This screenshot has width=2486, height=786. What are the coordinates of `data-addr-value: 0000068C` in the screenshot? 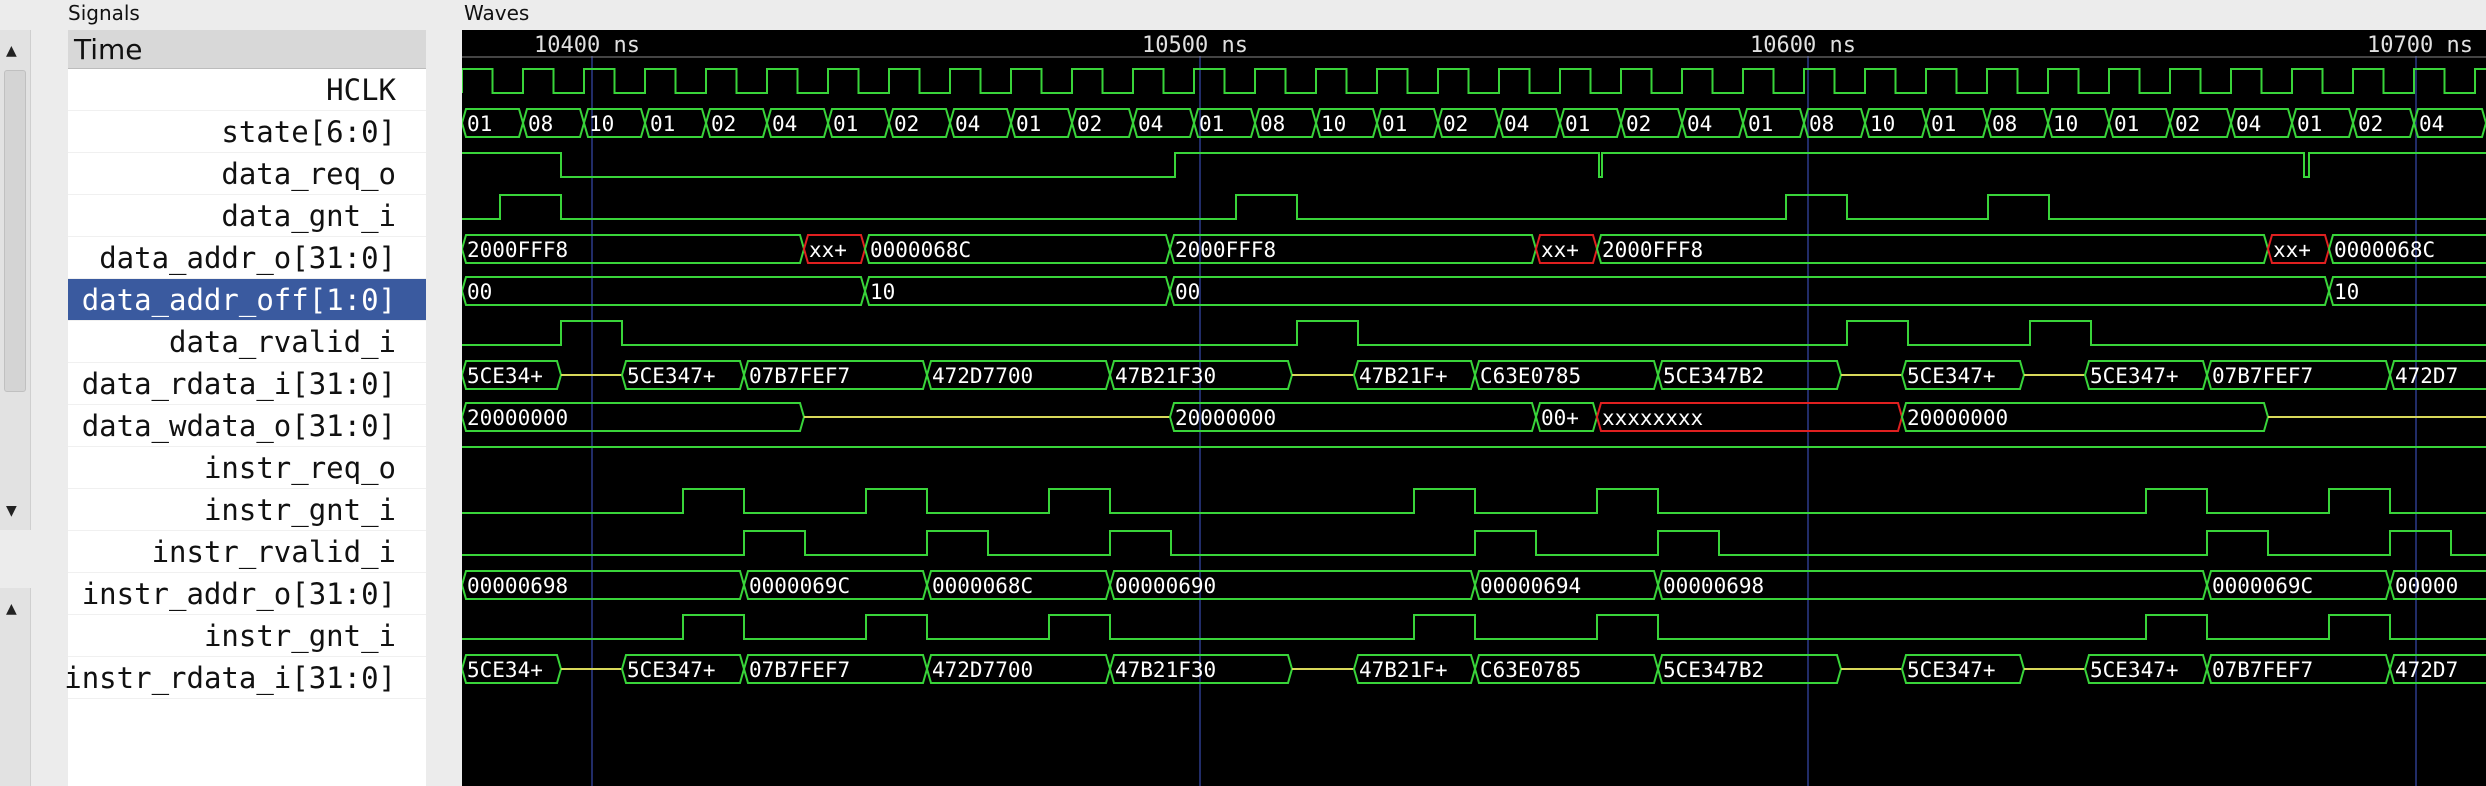 It's located at (920, 250).